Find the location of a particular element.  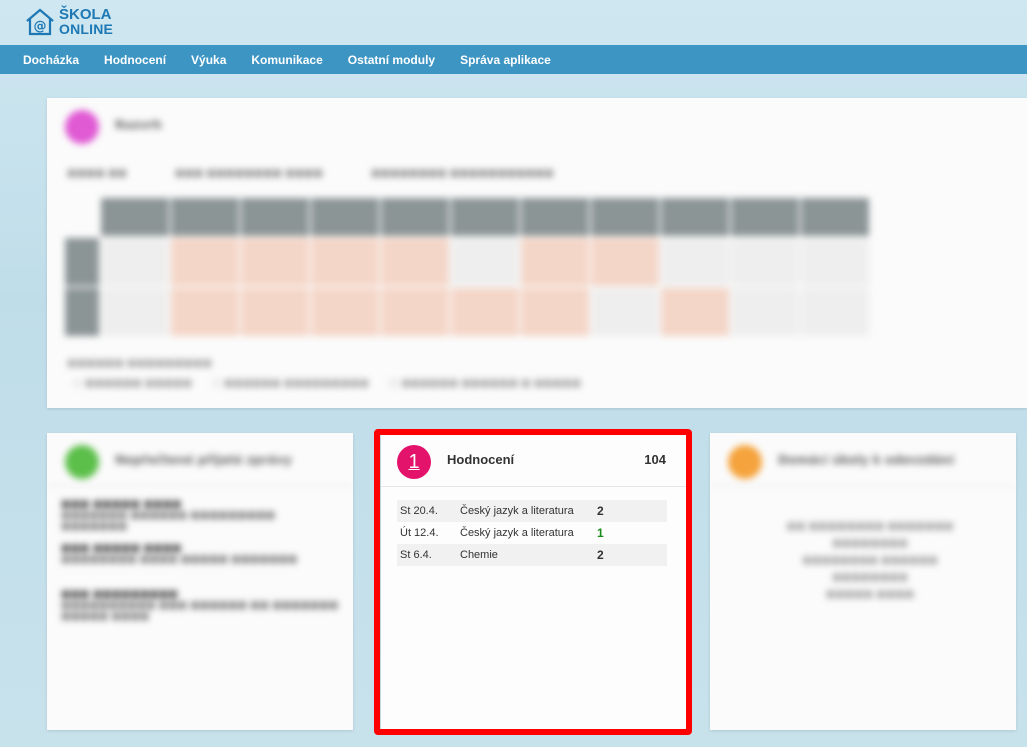

messages-title: Nepřečtené přijaté zprávy is located at coordinates (203, 460).